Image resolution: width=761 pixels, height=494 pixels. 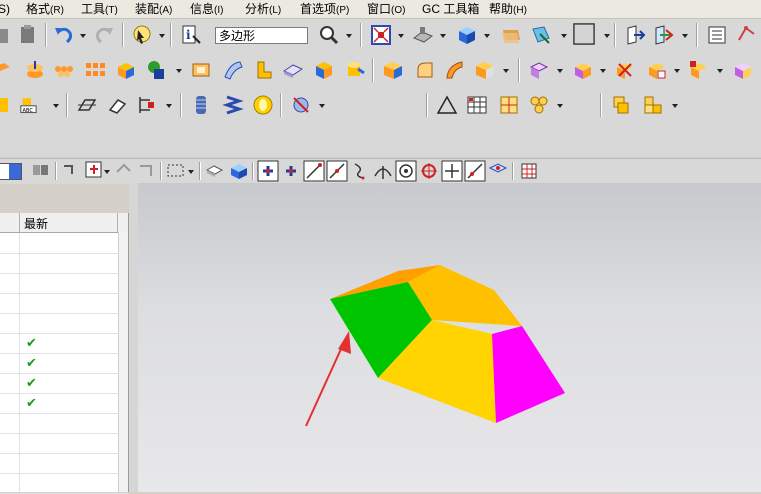 What do you see at coordinates (233, 70) in the screenshot?
I see `sweep-icon` at bounding box center [233, 70].